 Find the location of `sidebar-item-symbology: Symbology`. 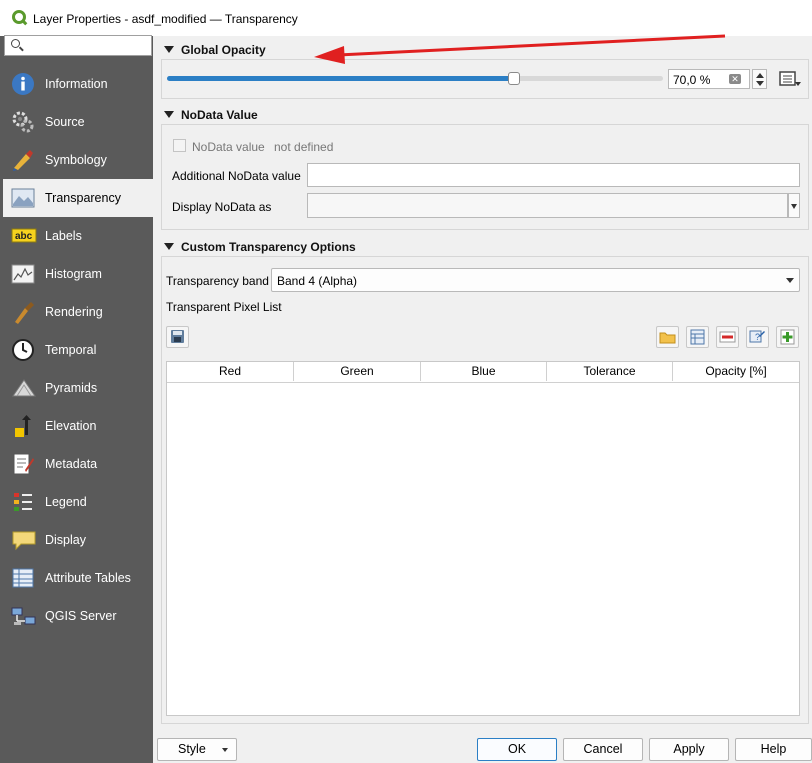

sidebar-item-symbology: Symbology is located at coordinates (78, 160).